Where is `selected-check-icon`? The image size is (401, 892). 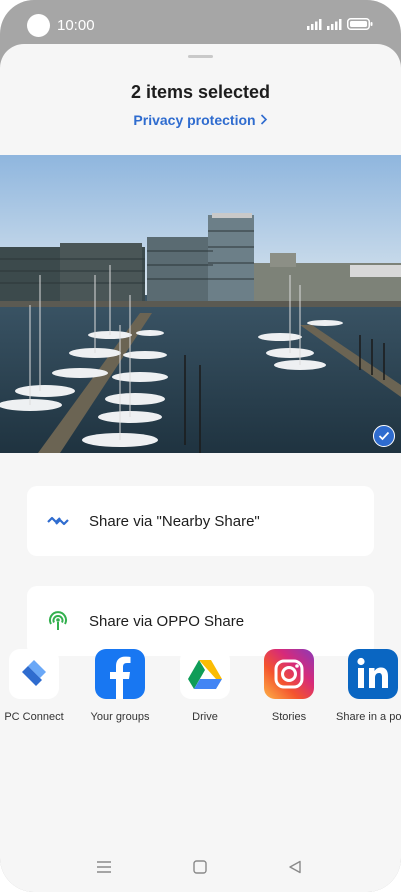 selected-check-icon is located at coordinates (384, 436).